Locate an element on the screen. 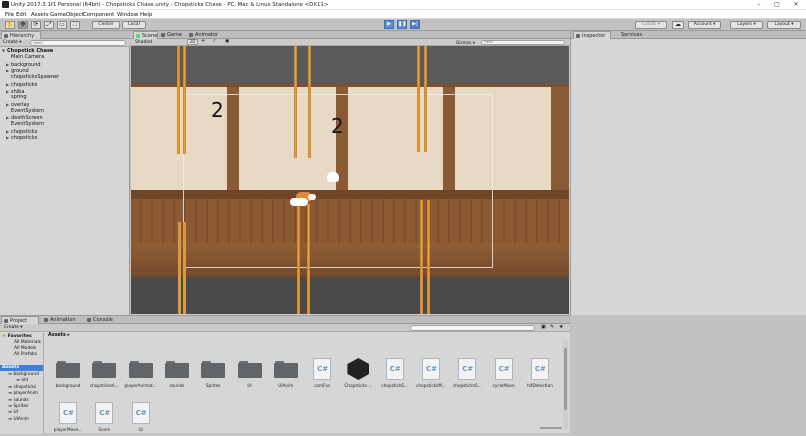  tab-animator: Animator is located at coordinates (207, 35).